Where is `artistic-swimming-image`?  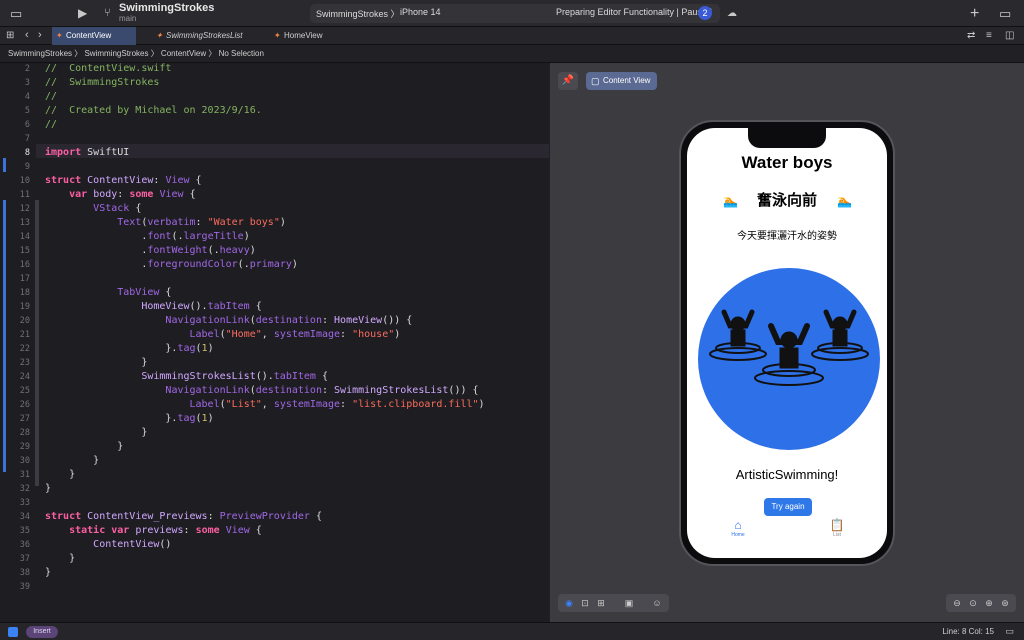 artistic-swimming-image is located at coordinates (789, 359).